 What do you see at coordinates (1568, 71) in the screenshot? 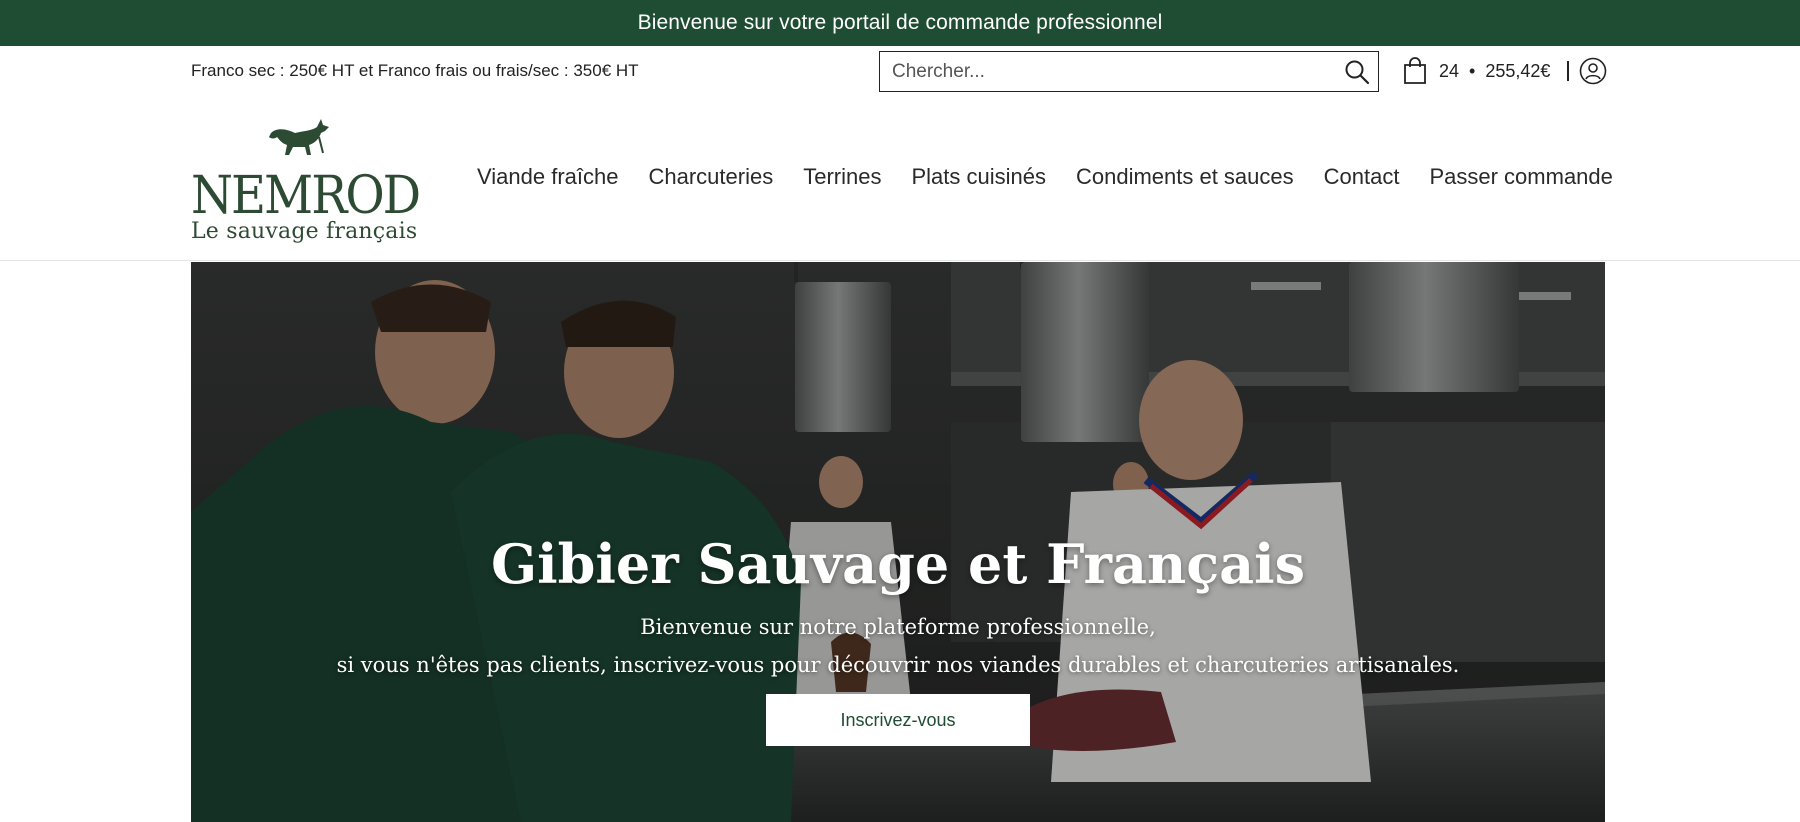
I see `utility-divider` at bounding box center [1568, 71].